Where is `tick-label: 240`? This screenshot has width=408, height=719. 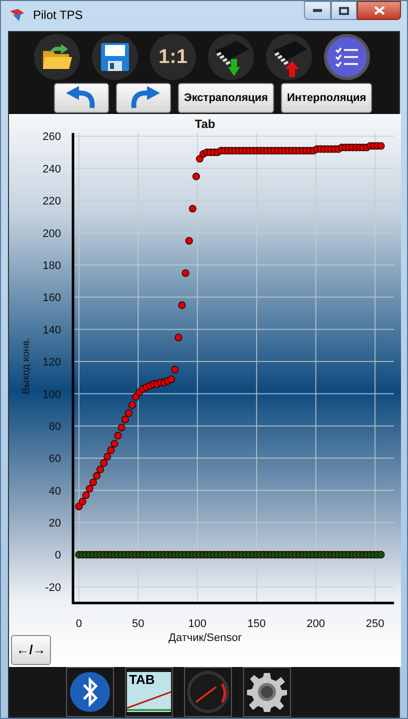 tick-label: 240 is located at coordinates (51, 169).